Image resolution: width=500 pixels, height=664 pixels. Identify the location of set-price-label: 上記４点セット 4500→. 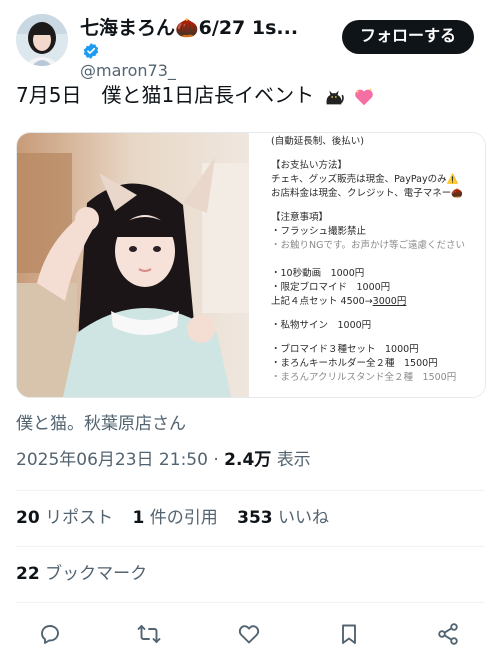
(322, 301).